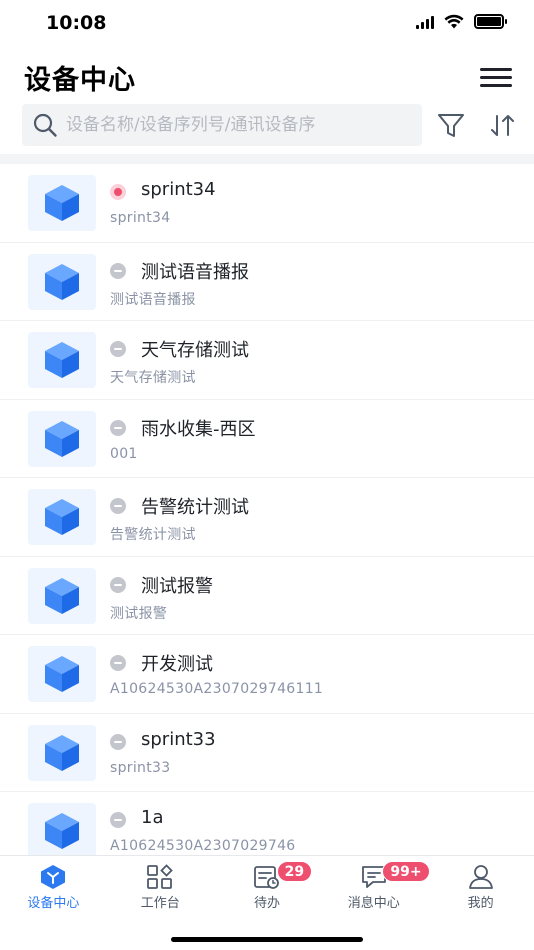 The width and height of the screenshot is (534, 950). What do you see at coordinates (124, 453) in the screenshot?
I see `device-serial: 001` at bounding box center [124, 453].